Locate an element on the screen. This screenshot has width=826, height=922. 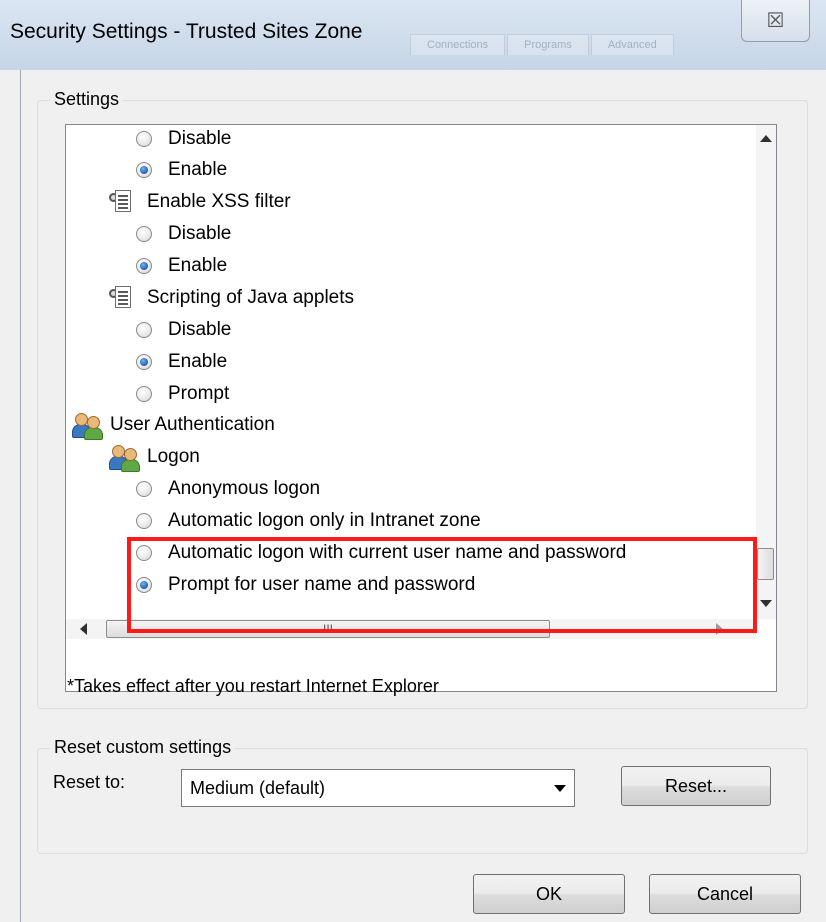
close-button: ☒ is located at coordinates (775, 21).